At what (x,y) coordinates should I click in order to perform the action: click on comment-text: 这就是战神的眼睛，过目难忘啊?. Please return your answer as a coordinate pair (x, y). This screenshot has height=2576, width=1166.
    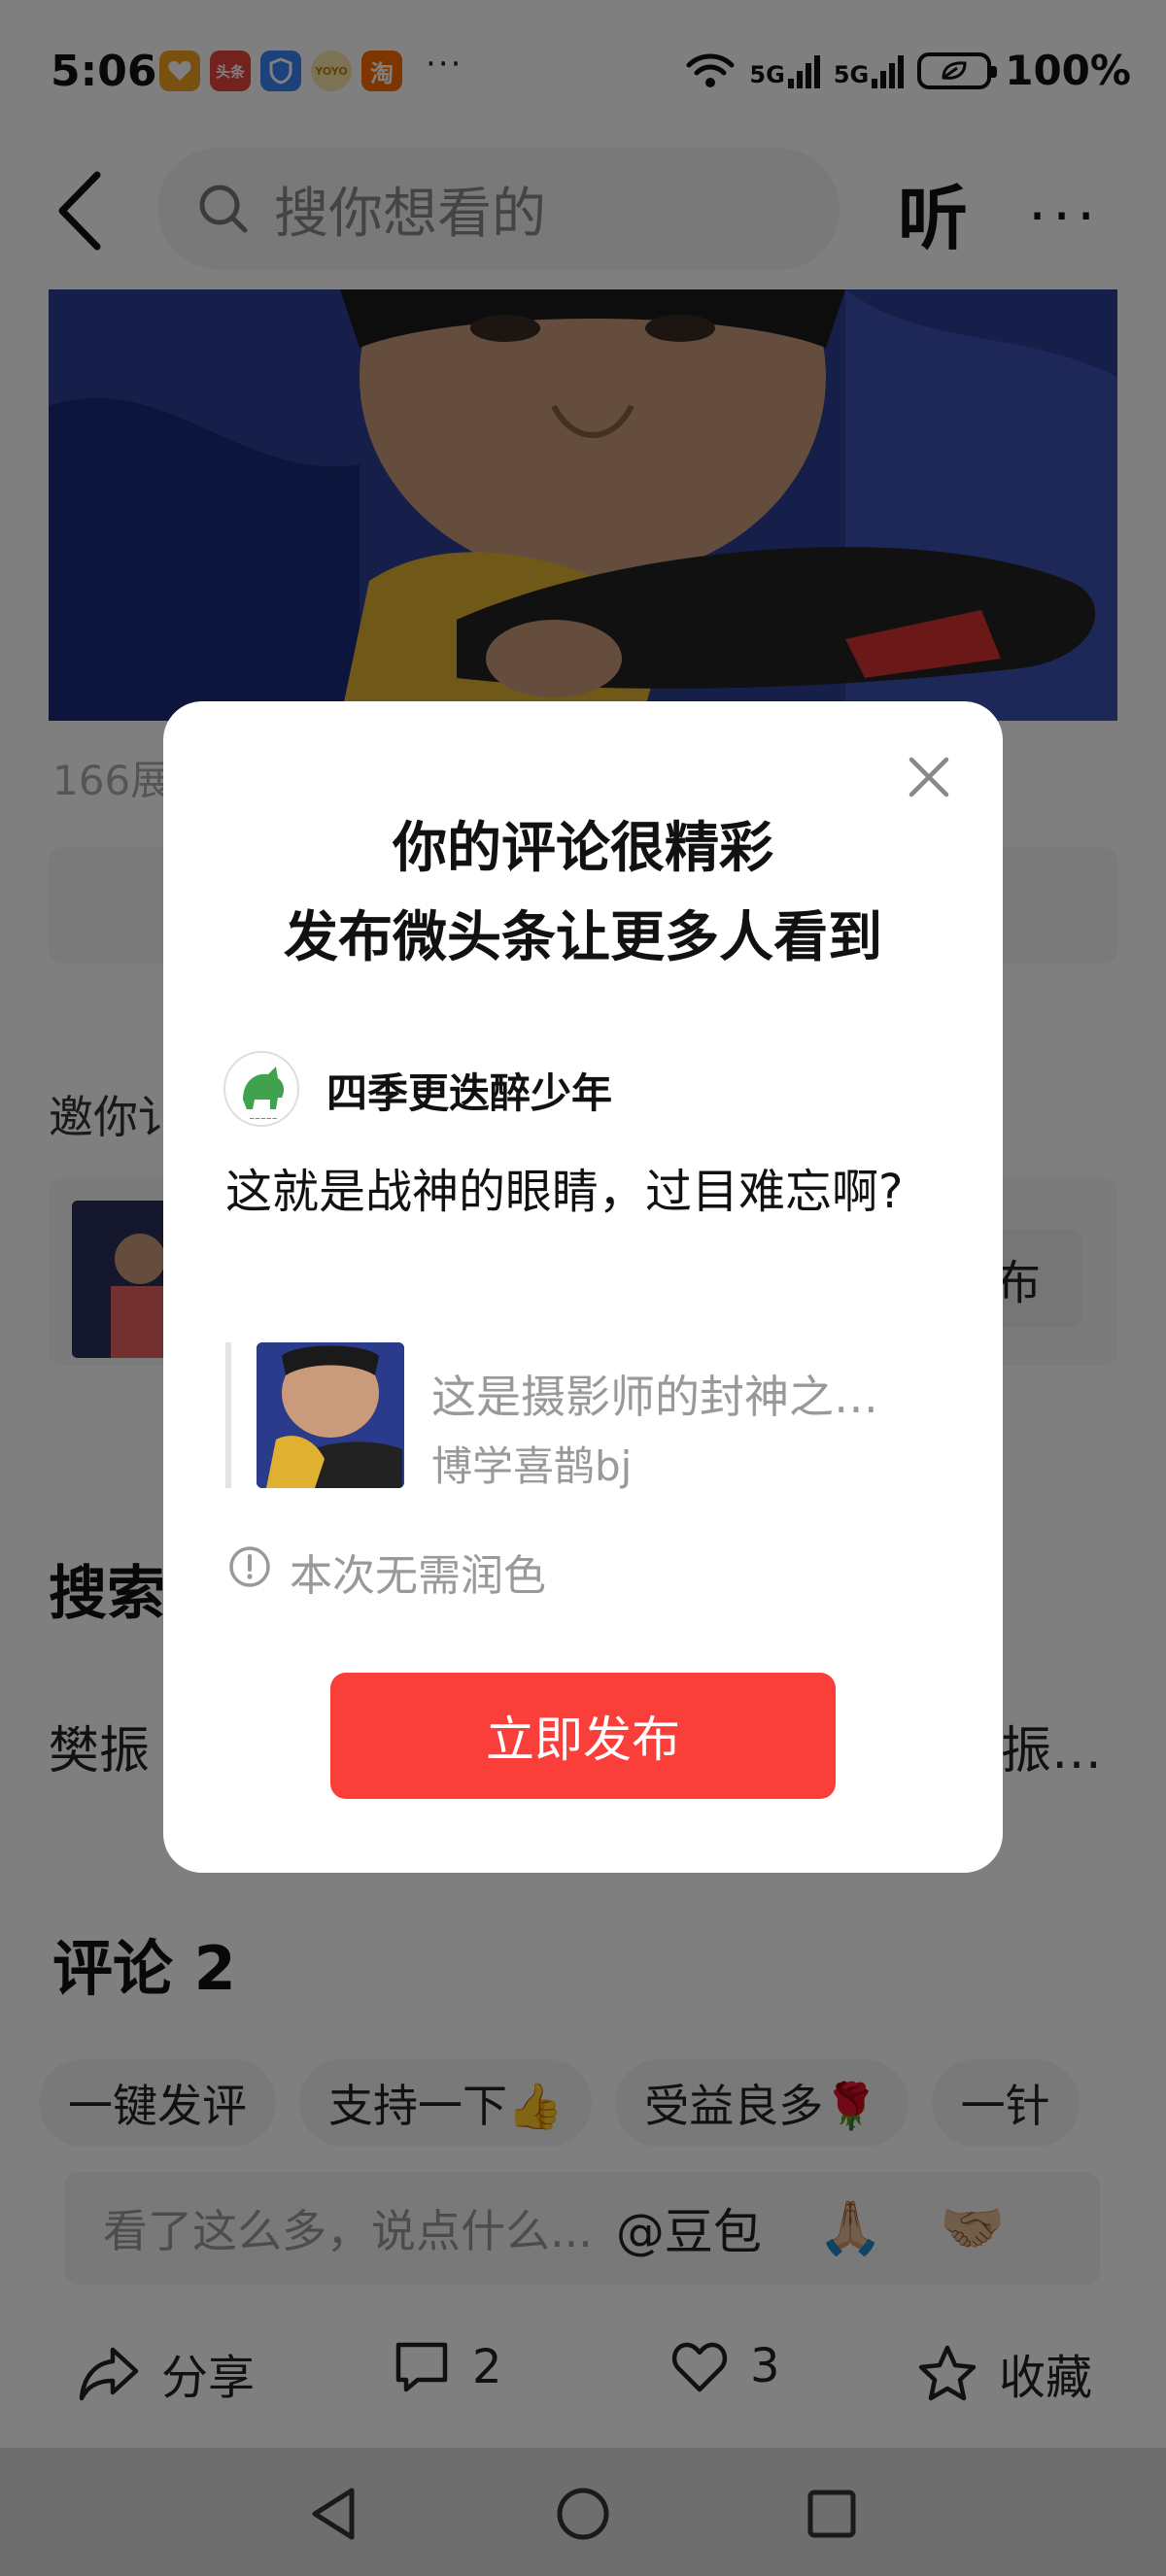
    Looking at the image, I should click on (564, 1192).